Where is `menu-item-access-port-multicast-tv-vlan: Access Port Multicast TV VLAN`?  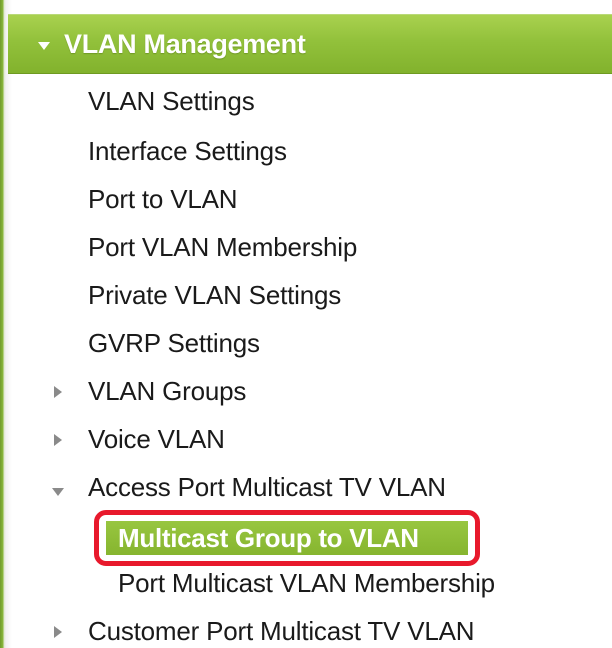 menu-item-access-port-multicast-tv-vlan: Access Port Multicast TV VLAN is located at coordinates (267, 487).